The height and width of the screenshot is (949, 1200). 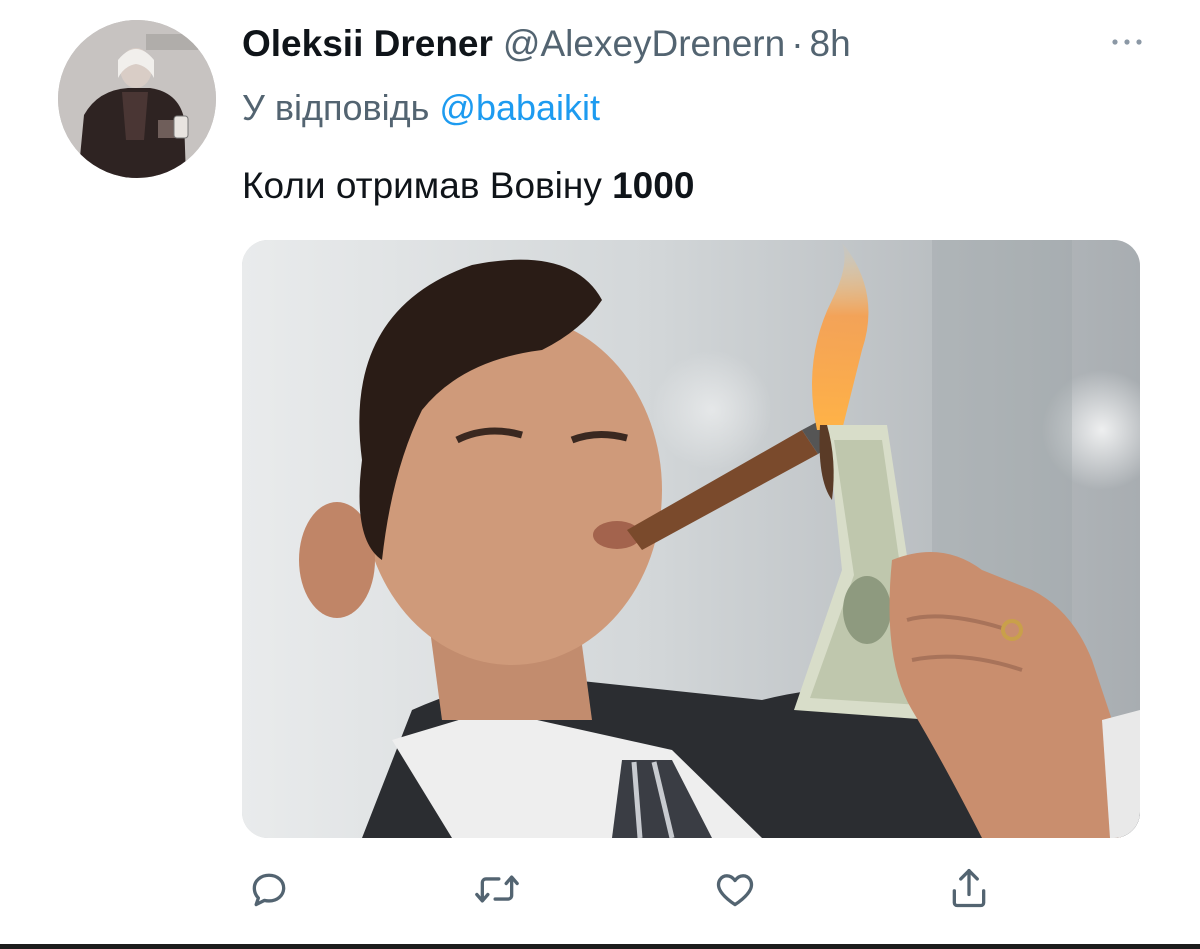 What do you see at coordinates (519, 107) in the screenshot?
I see `replying-to-mention: @babaikit` at bounding box center [519, 107].